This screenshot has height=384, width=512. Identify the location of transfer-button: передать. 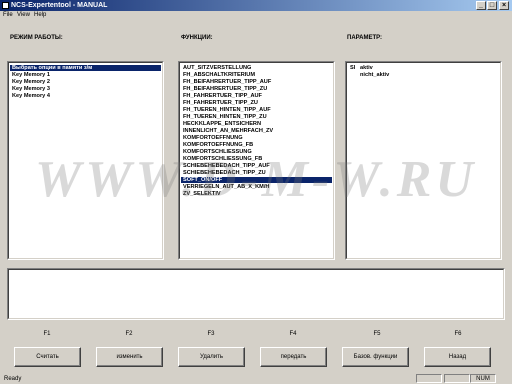
(293, 357).